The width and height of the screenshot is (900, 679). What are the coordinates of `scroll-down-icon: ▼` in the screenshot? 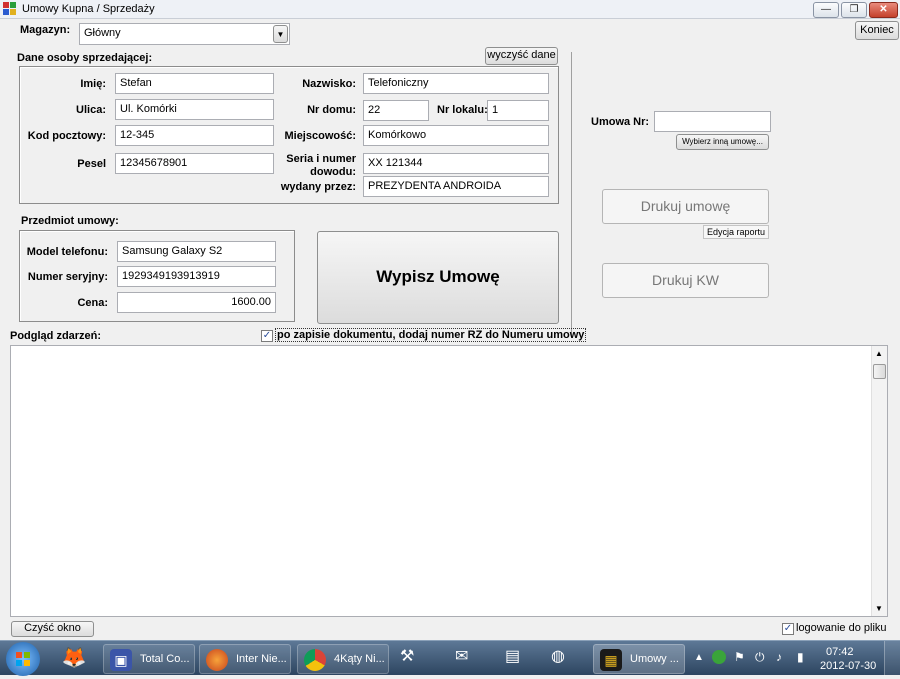 It's located at (879, 608).